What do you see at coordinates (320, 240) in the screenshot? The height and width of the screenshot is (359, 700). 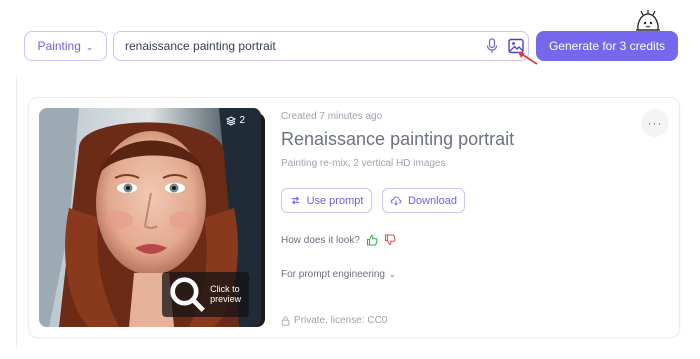 I see `feedback-question: How does it look?` at bounding box center [320, 240].